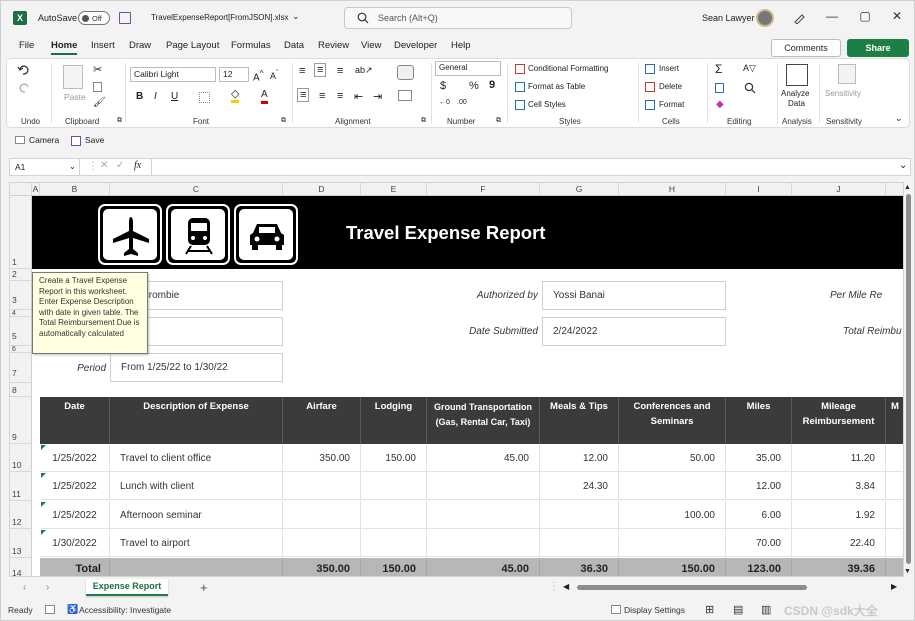 Image resolution: width=915 pixels, height=621 pixels. Describe the element at coordinates (21, 368) in the screenshot. I see `row-header: 7` at that location.